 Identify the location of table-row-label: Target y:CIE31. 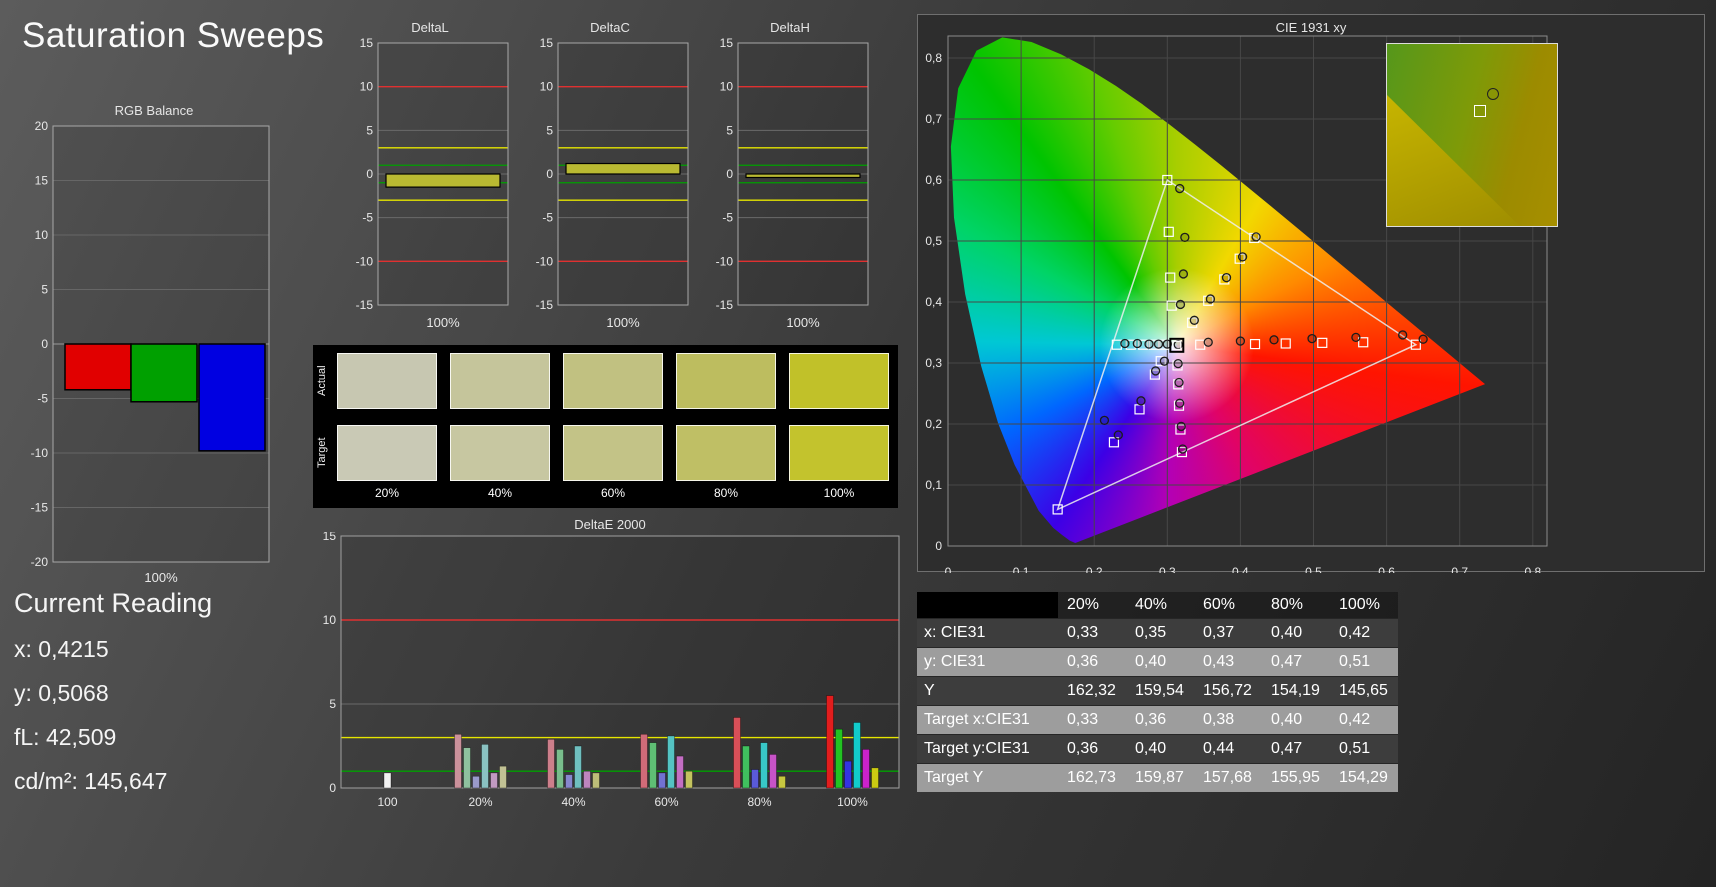
(977, 748).